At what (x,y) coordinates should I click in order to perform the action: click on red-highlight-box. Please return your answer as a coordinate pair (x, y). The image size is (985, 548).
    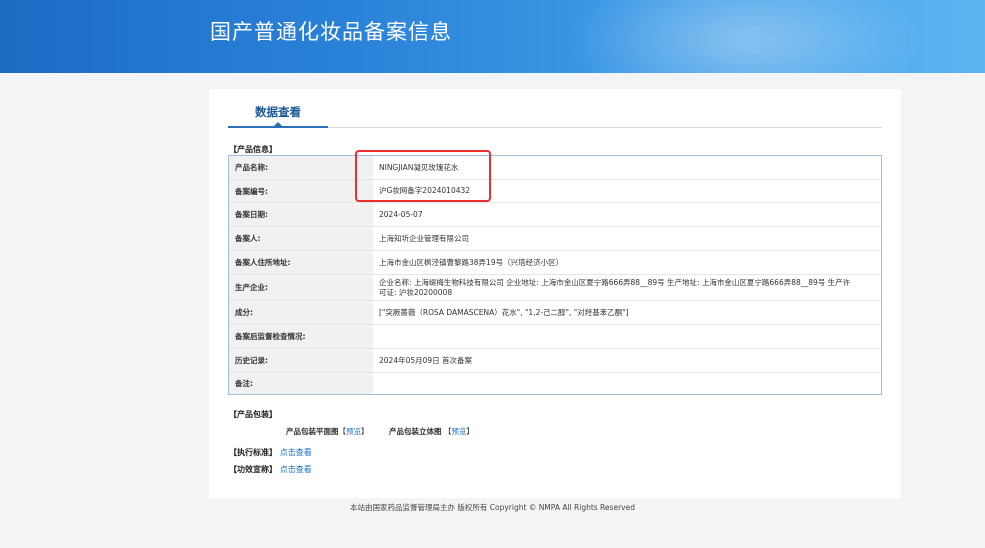
    Looking at the image, I should click on (423, 176).